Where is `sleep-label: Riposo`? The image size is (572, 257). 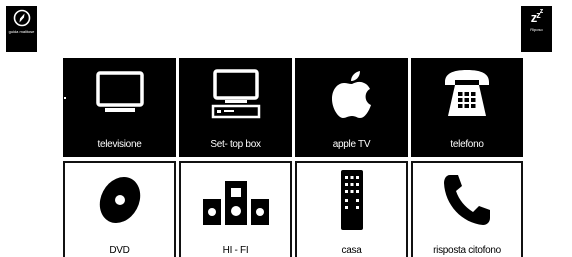
sleep-label: Riposo is located at coordinates (536, 29).